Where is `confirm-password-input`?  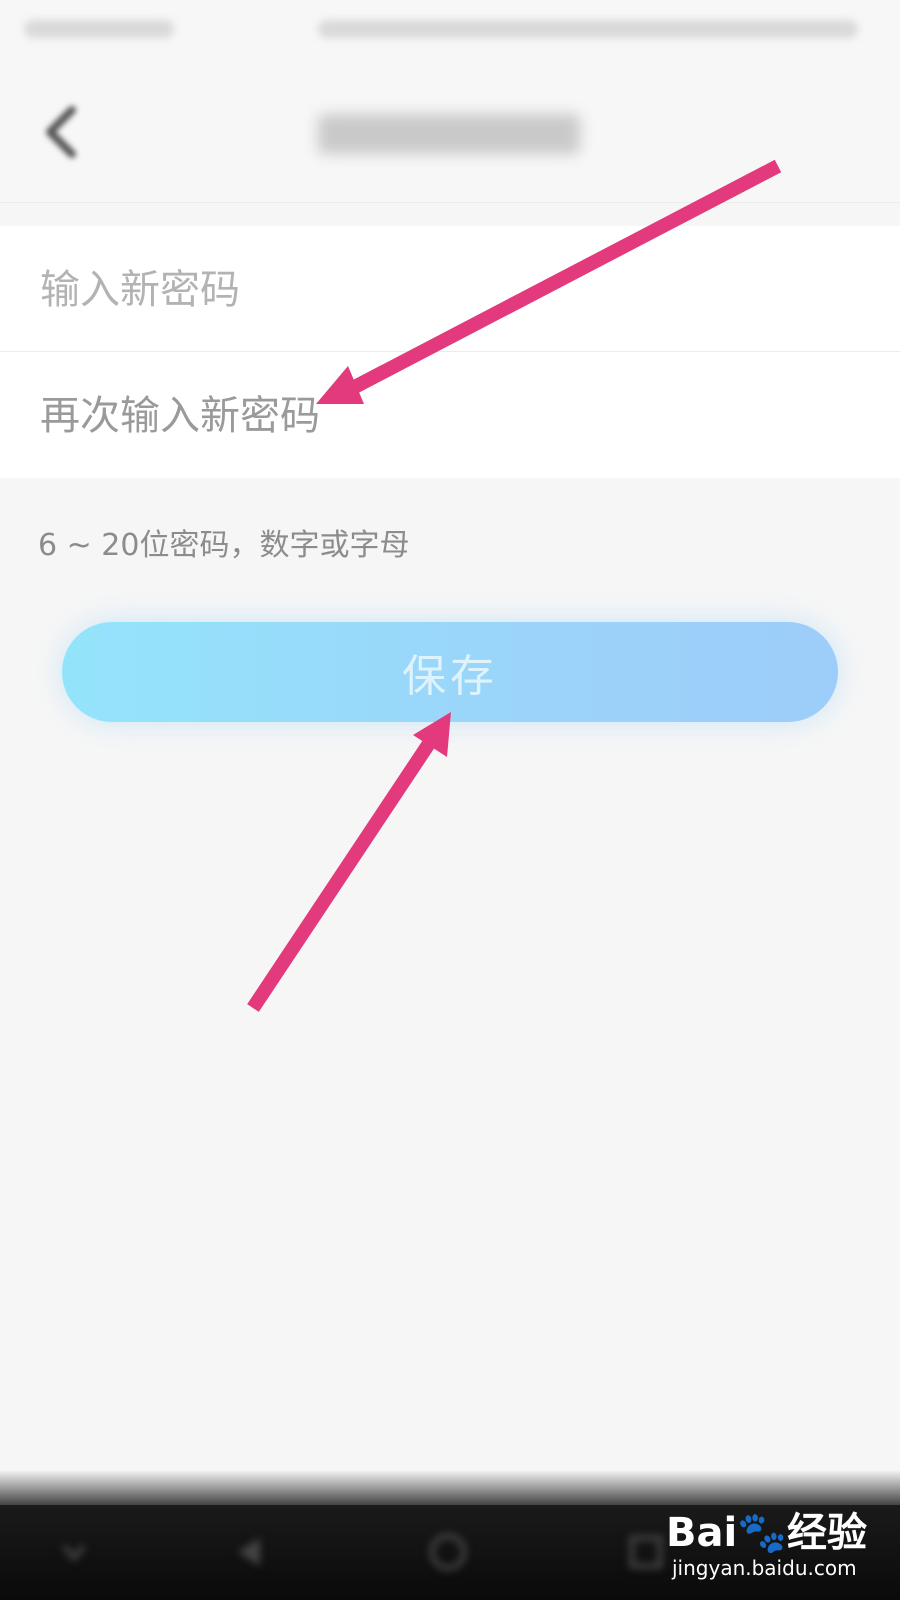
confirm-password-input is located at coordinates (450, 416).